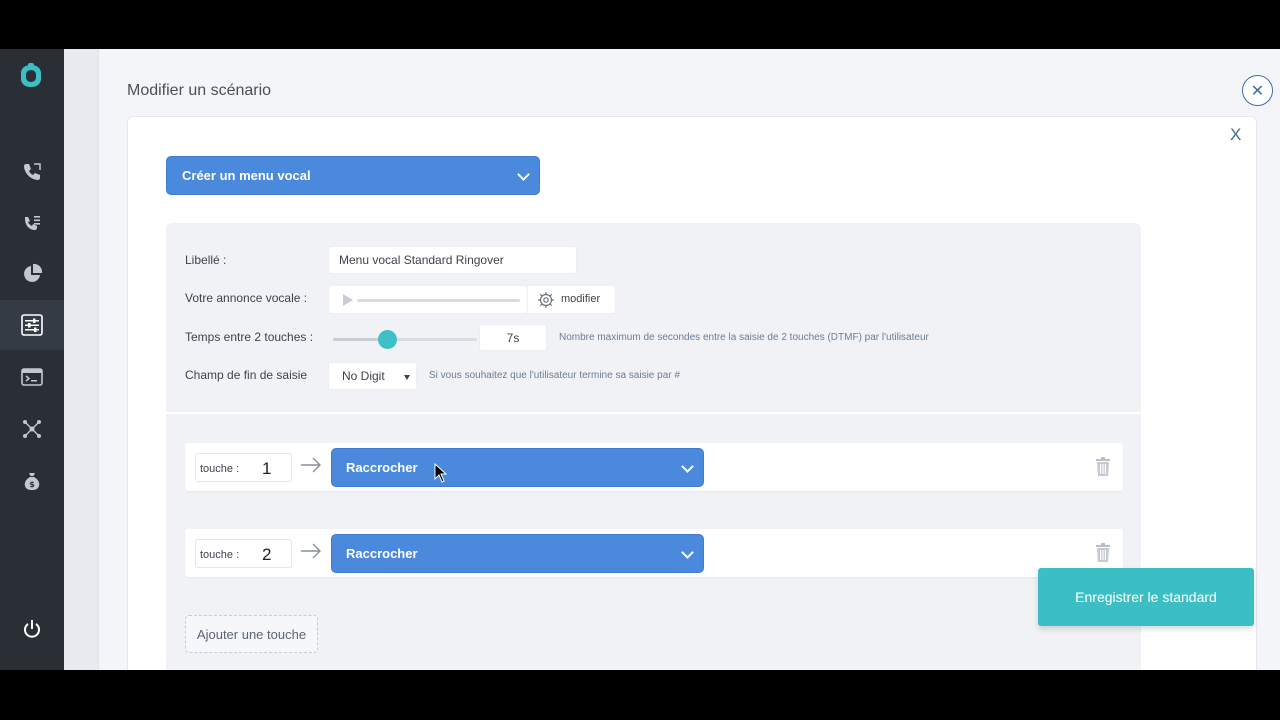 The width and height of the screenshot is (1280, 720). Describe the element at coordinates (348, 300) in the screenshot. I see `play-icon` at that location.